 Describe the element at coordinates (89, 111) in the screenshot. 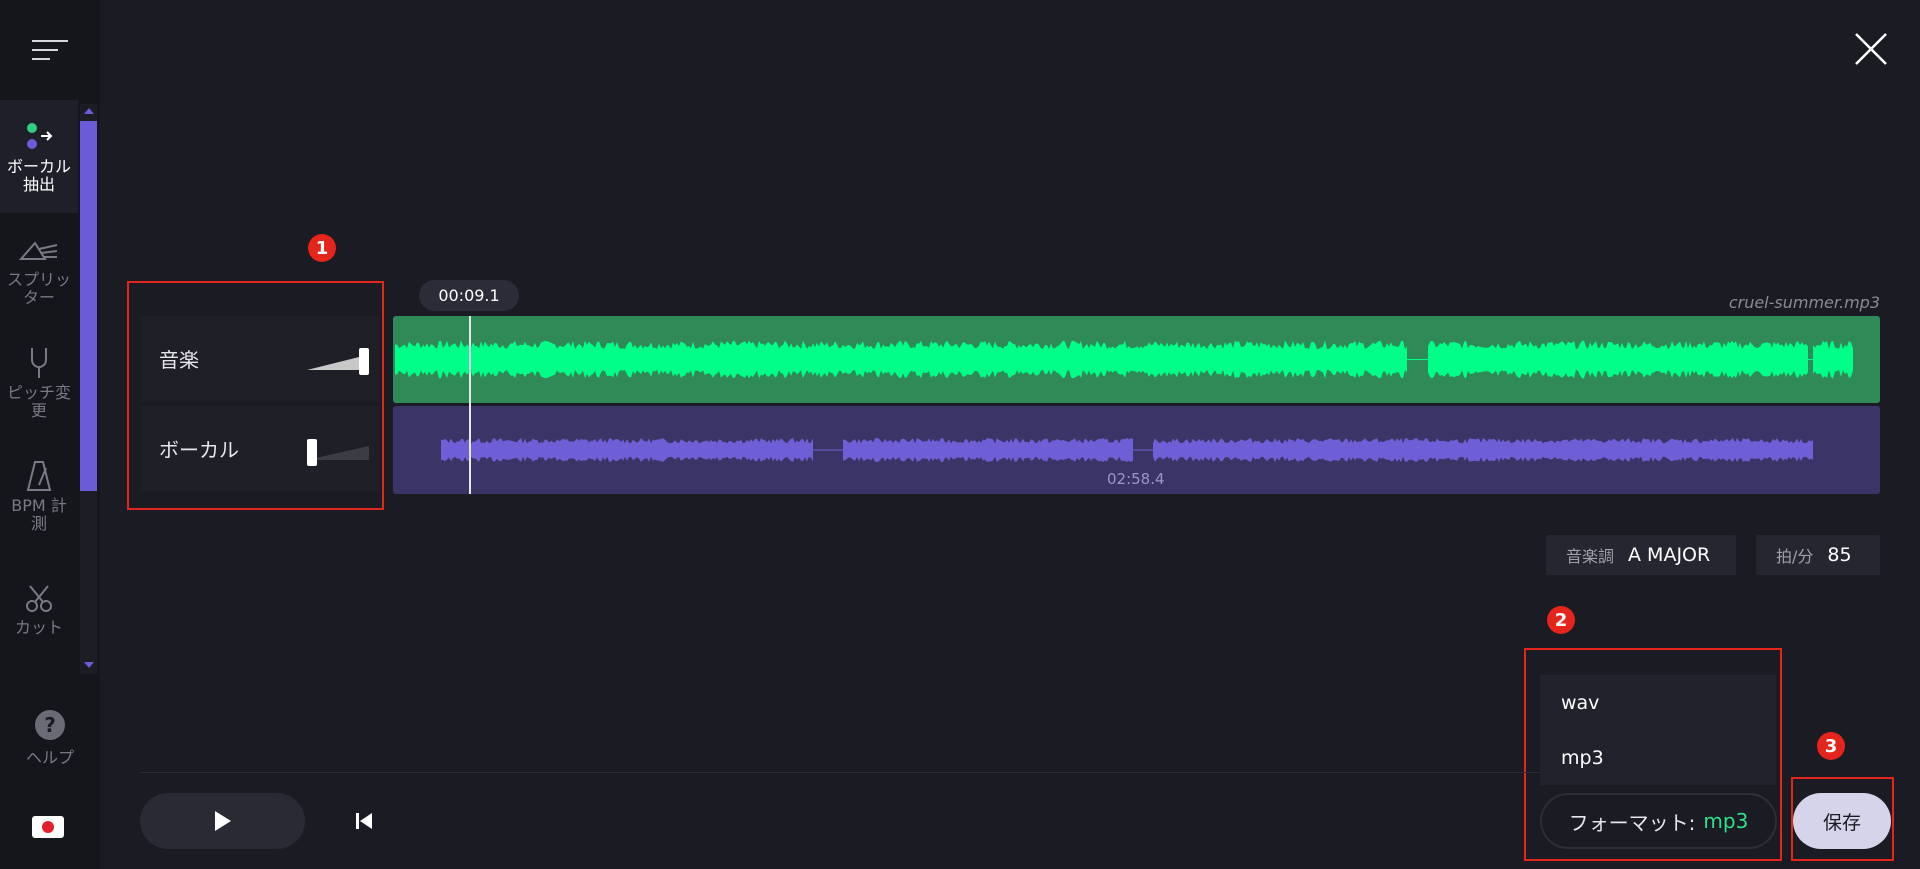

I see `scroll-up-arrow-icon` at that location.